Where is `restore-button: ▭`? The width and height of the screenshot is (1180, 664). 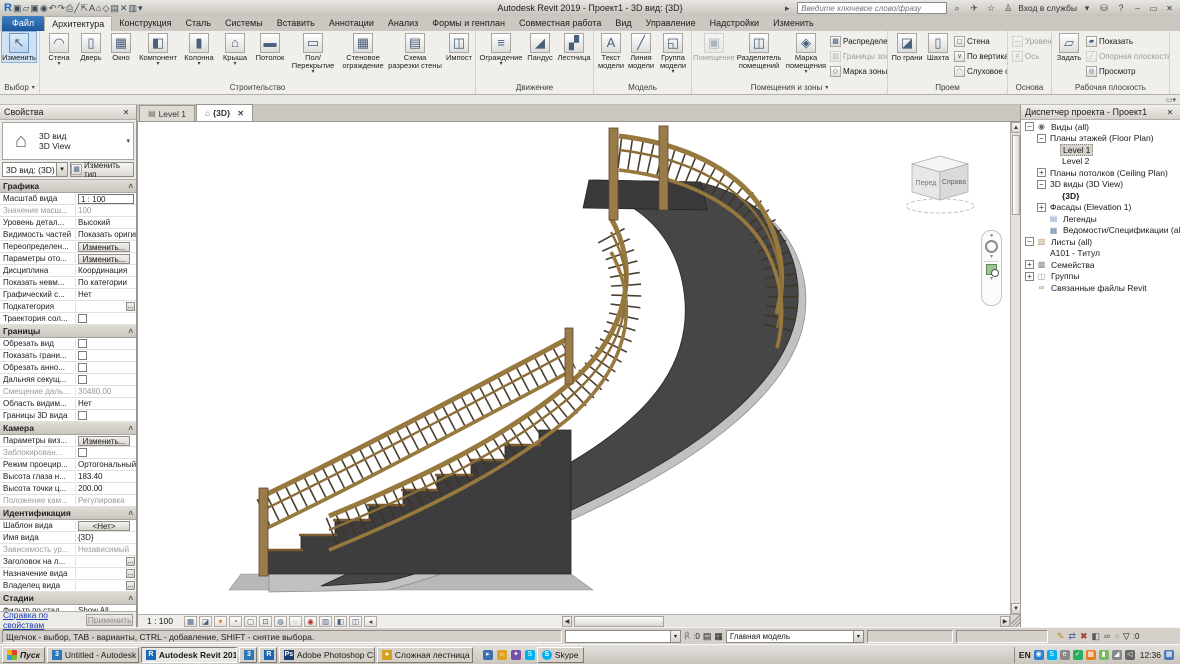 restore-button: ▭ is located at coordinates (1153, 8).